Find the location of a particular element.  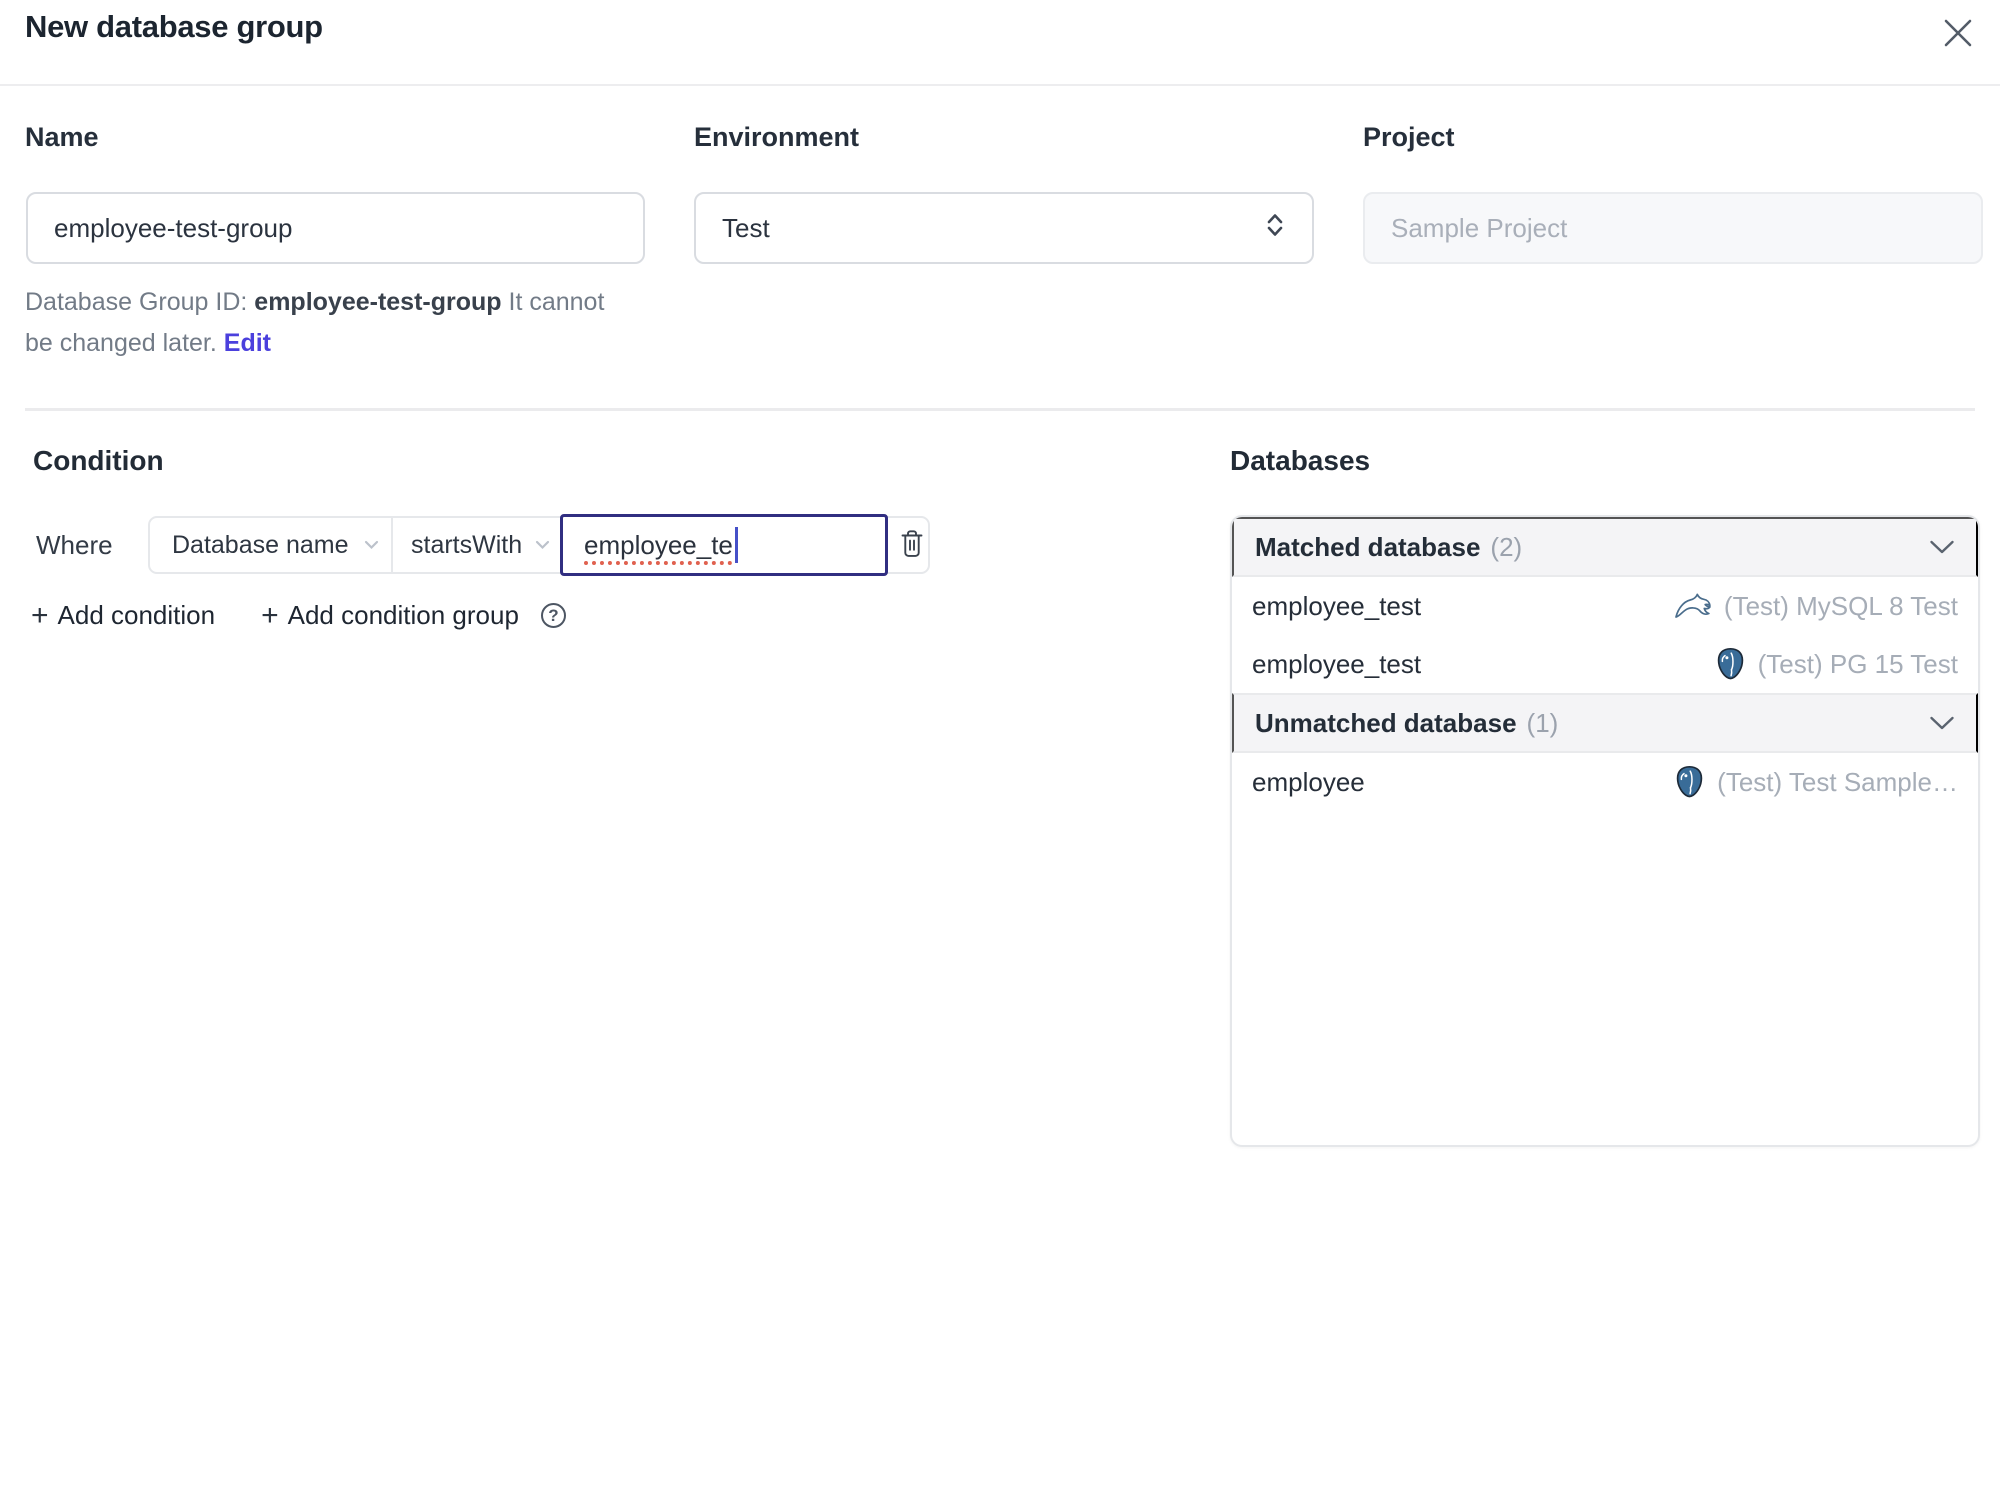

instance-label: (Test) MySQL 8 Test is located at coordinates (1840, 605).